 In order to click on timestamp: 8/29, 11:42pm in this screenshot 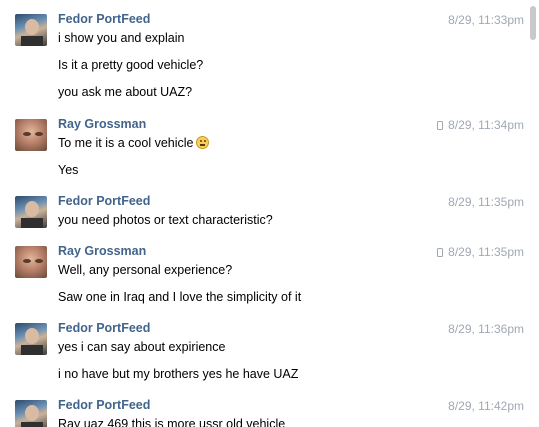, I will do `click(486, 406)`.